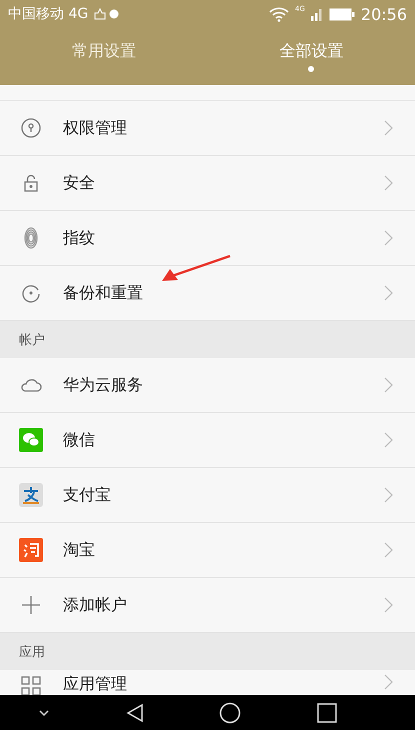  I want to click on section-header: 应用, so click(207, 651).